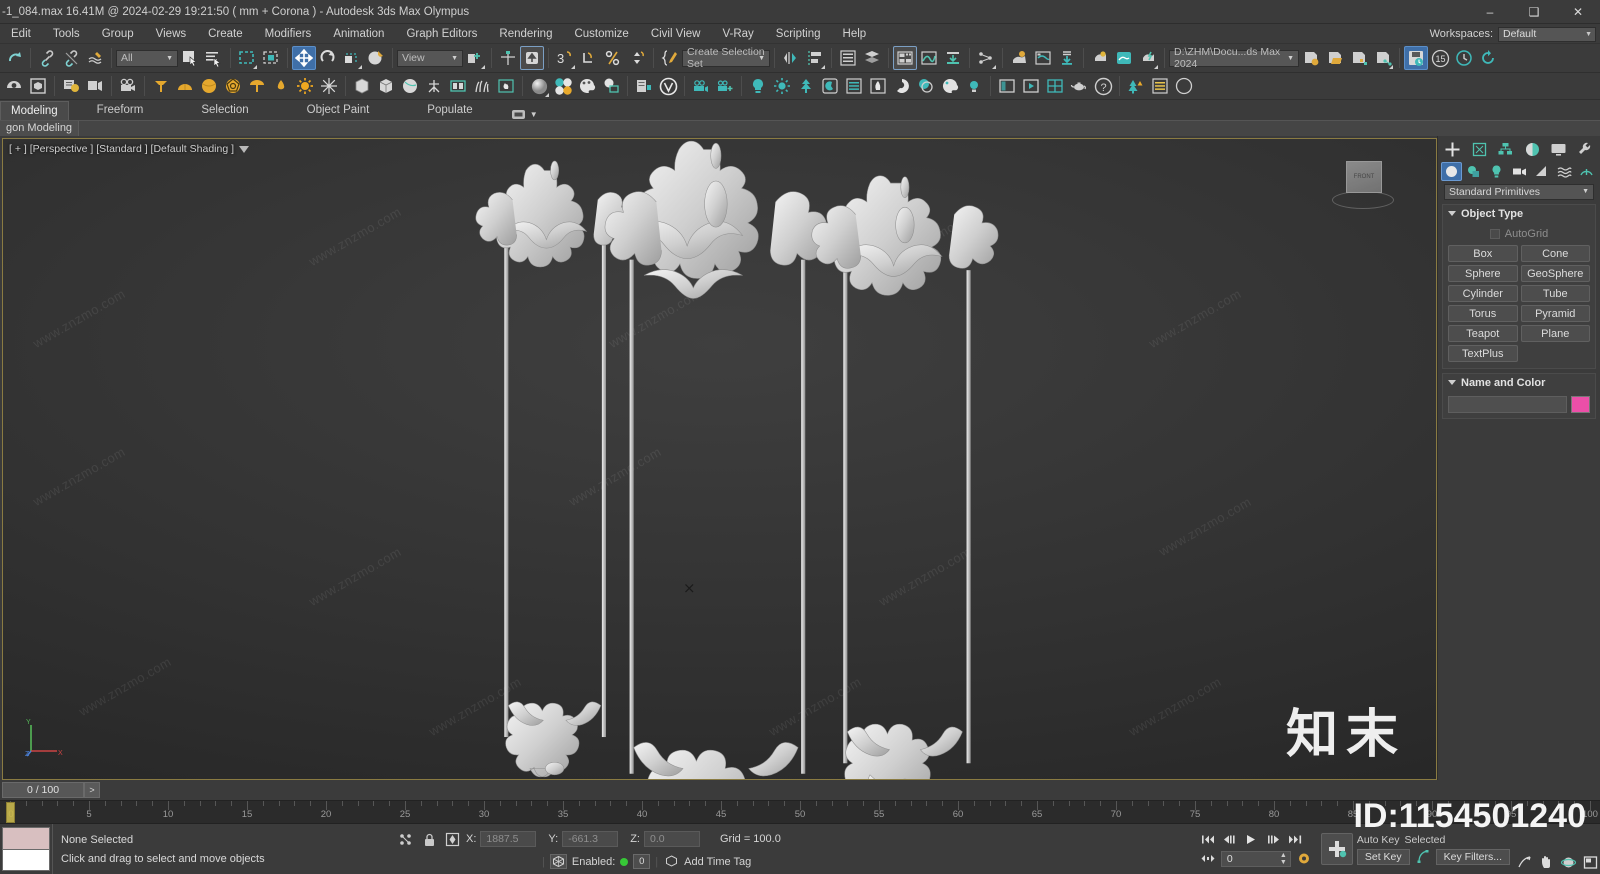 Image resolution: width=1600 pixels, height=874 pixels. What do you see at coordinates (376, 58) in the screenshot?
I see `place-icon` at bounding box center [376, 58].